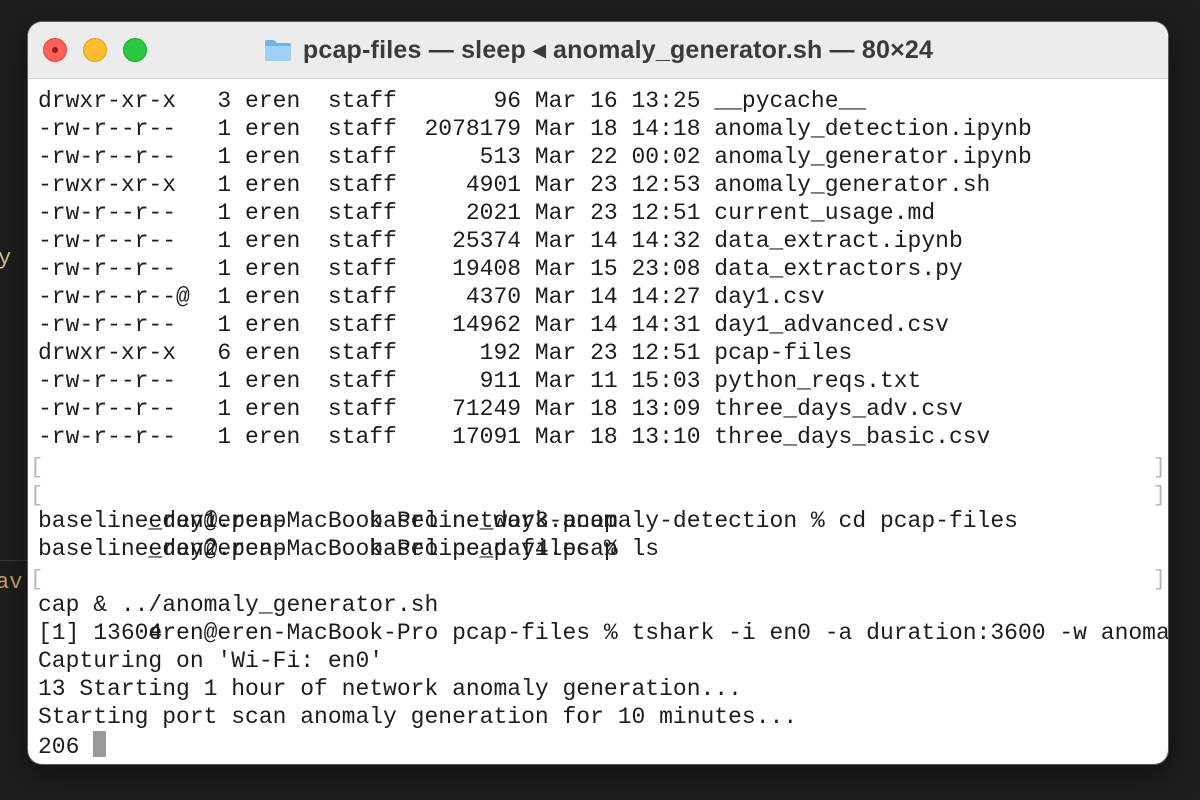  Describe the element at coordinates (11, 582) in the screenshot. I see `background-window-text: av` at that location.